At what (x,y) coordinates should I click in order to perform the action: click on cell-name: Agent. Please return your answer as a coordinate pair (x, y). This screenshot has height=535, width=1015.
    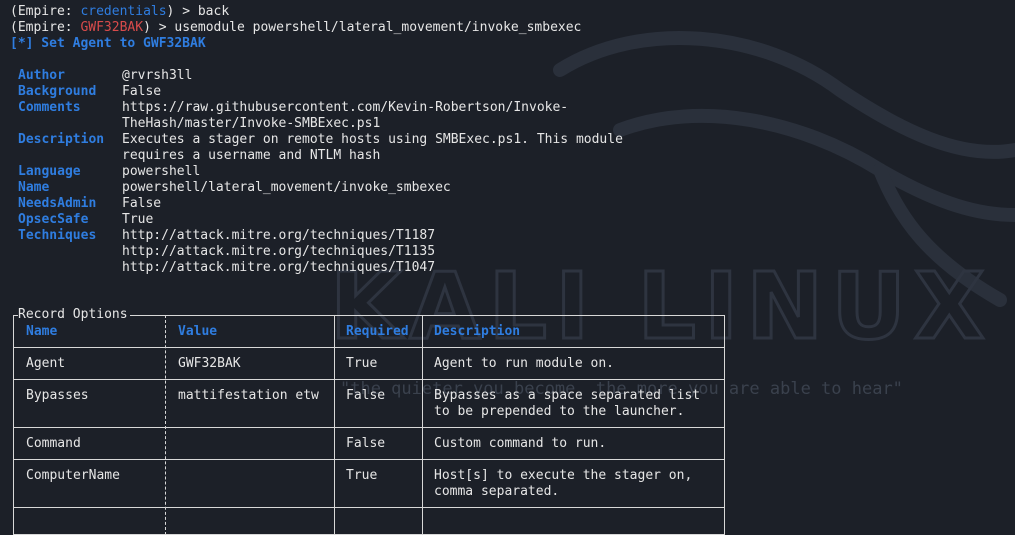
    Looking at the image, I should click on (46, 363).